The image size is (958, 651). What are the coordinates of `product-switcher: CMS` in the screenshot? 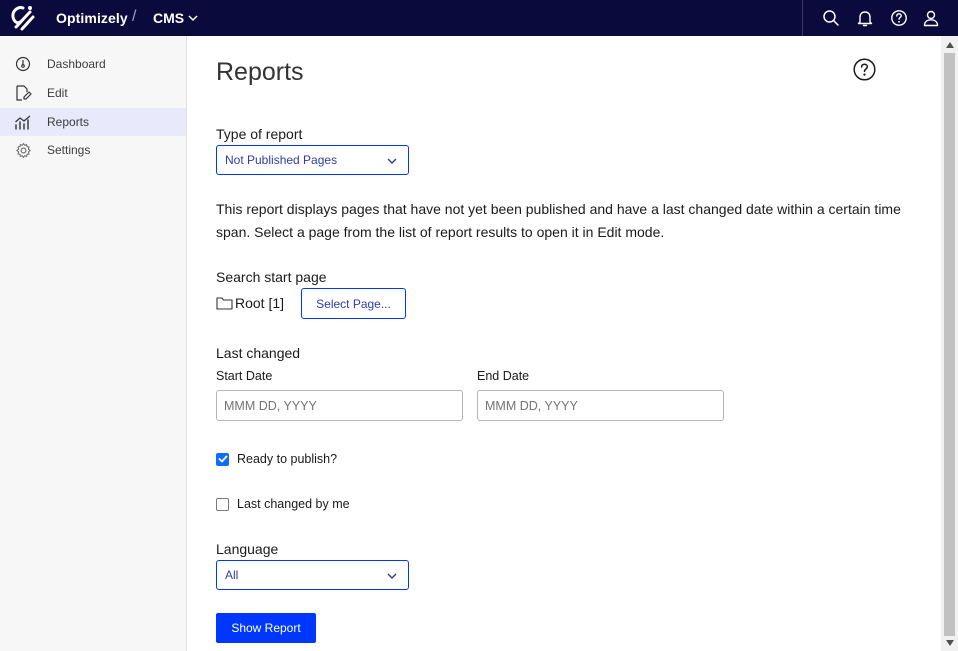 It's located at (176, 18).